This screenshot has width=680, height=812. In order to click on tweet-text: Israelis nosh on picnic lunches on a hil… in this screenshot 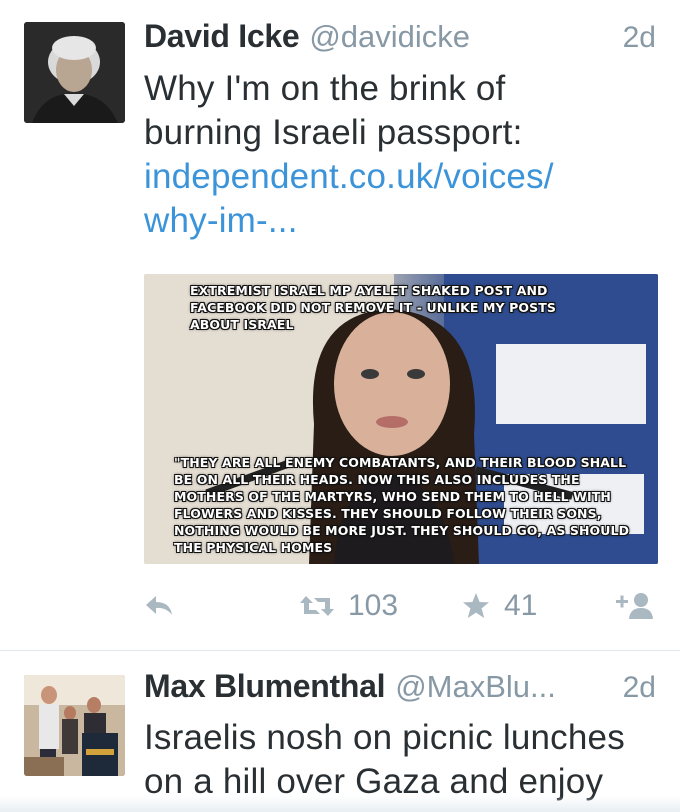, I will do `click(401, 760)`.